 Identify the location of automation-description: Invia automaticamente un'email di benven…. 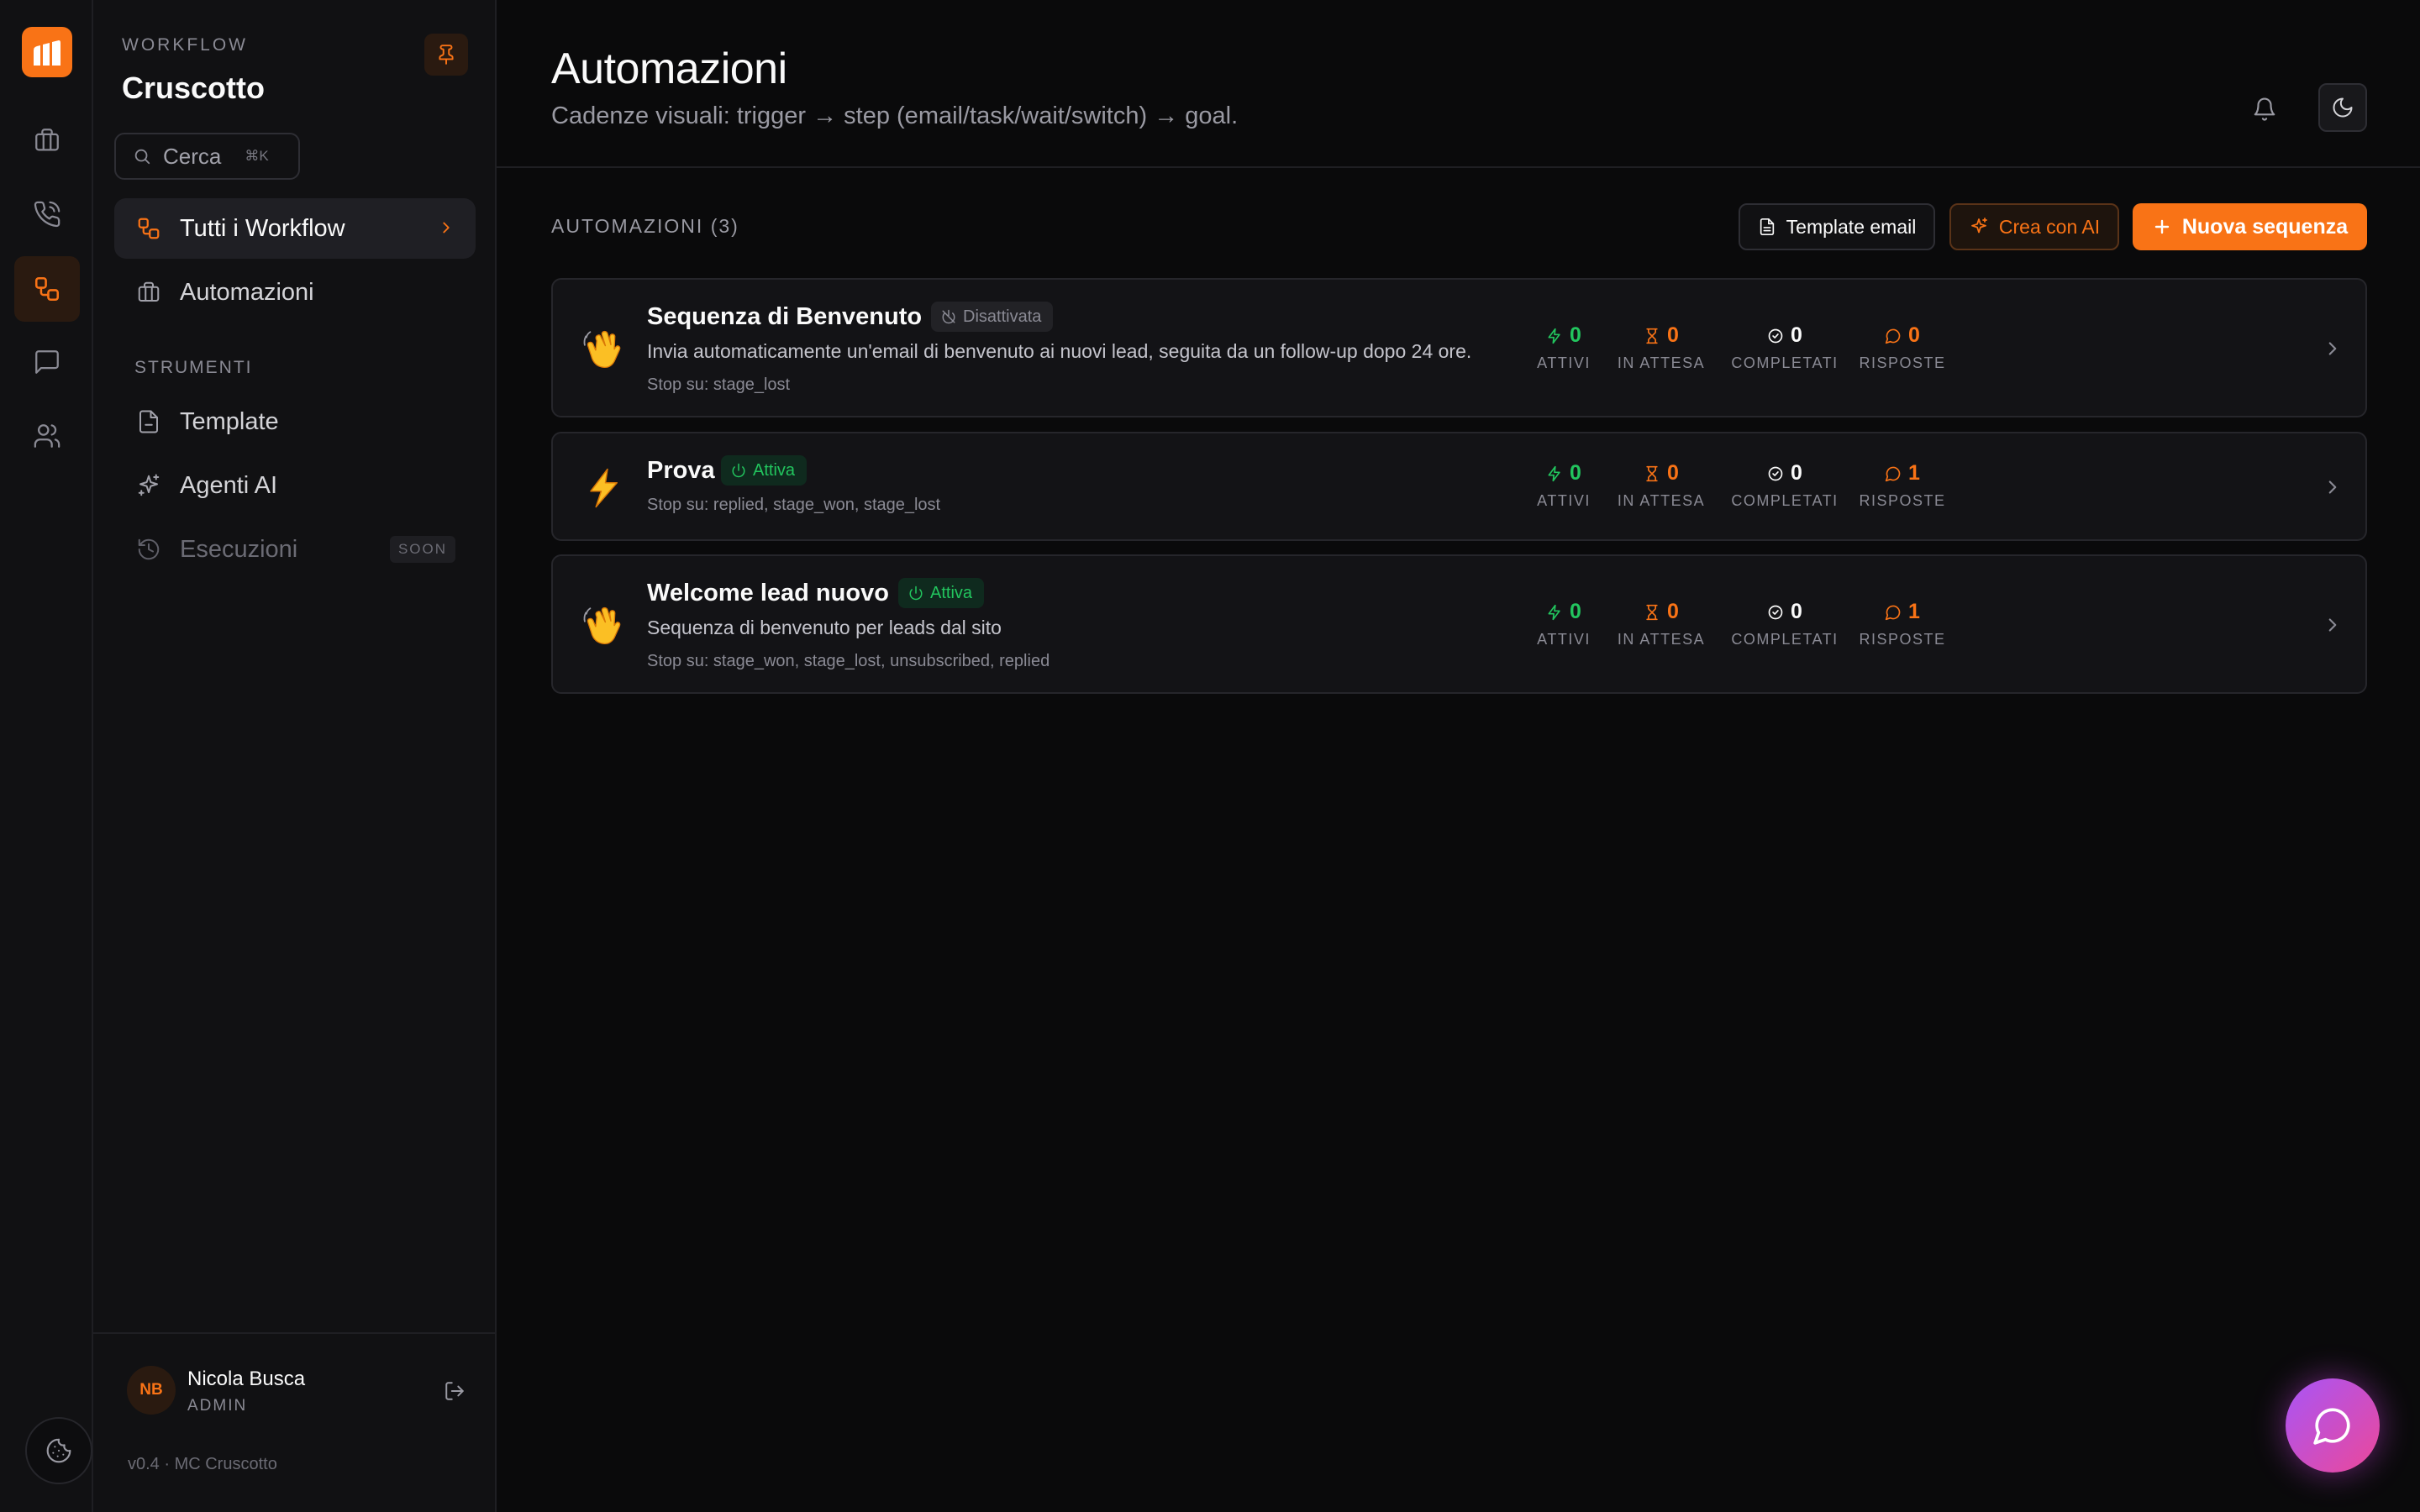
(1059, 351).